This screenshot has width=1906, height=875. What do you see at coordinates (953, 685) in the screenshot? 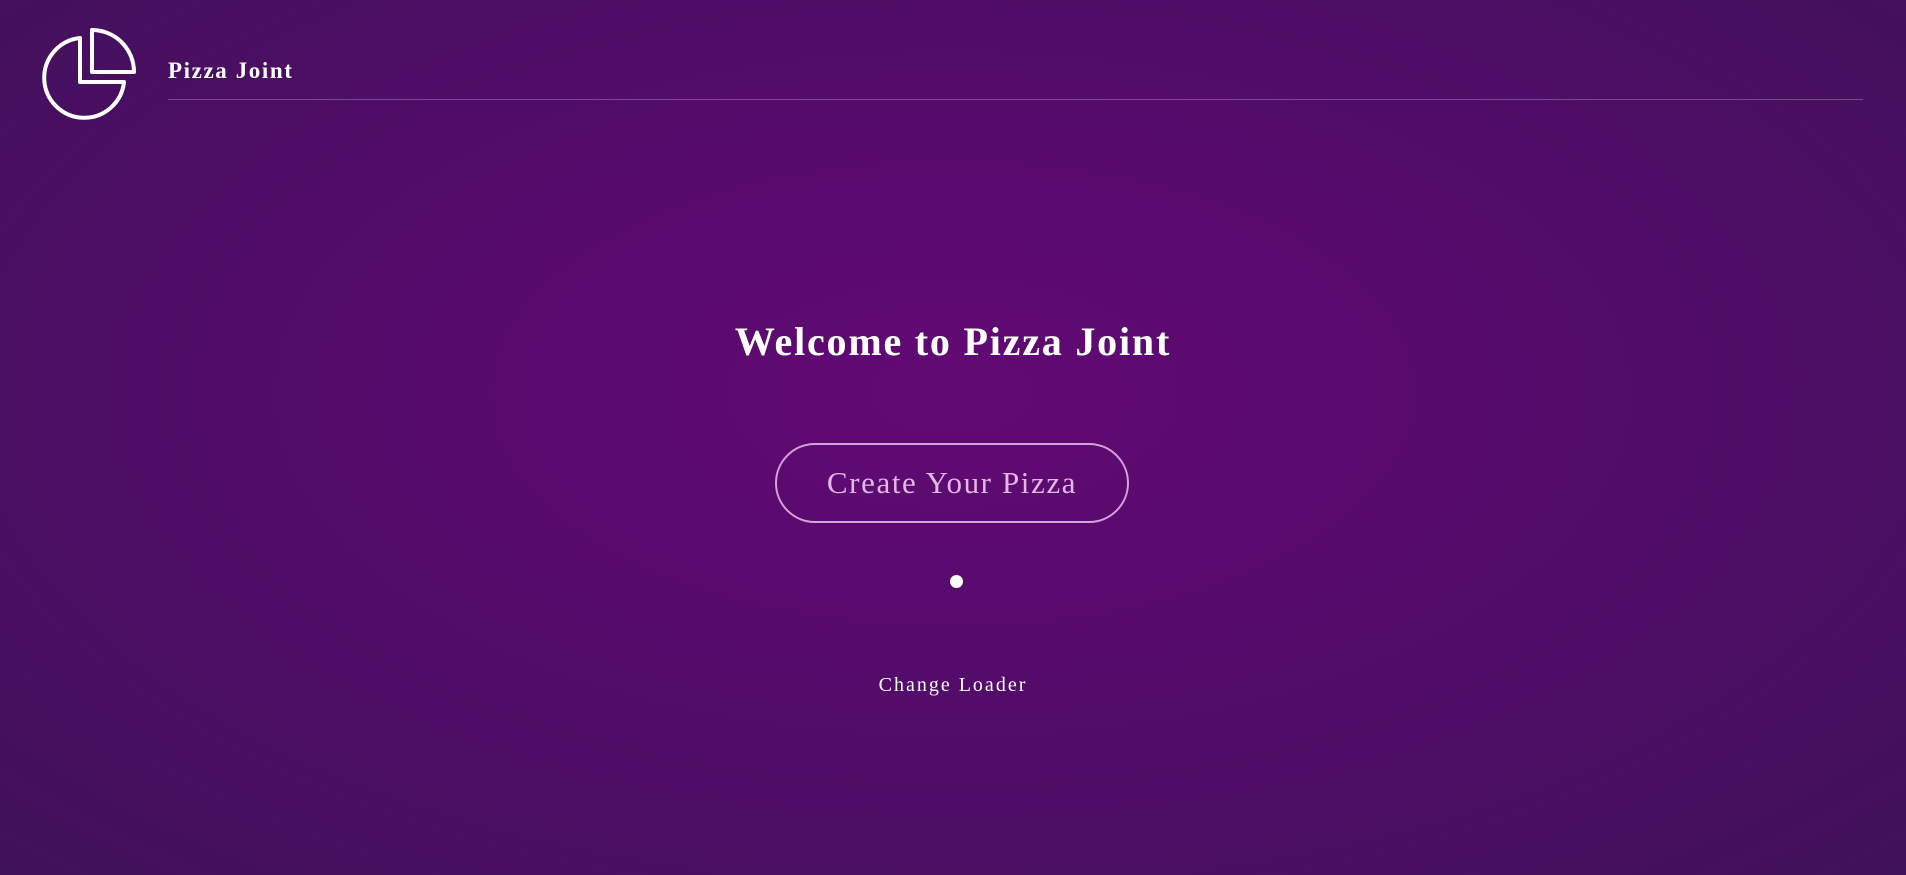
I see `change-loader-link: Change Loader` at bounding box center [953, 685].